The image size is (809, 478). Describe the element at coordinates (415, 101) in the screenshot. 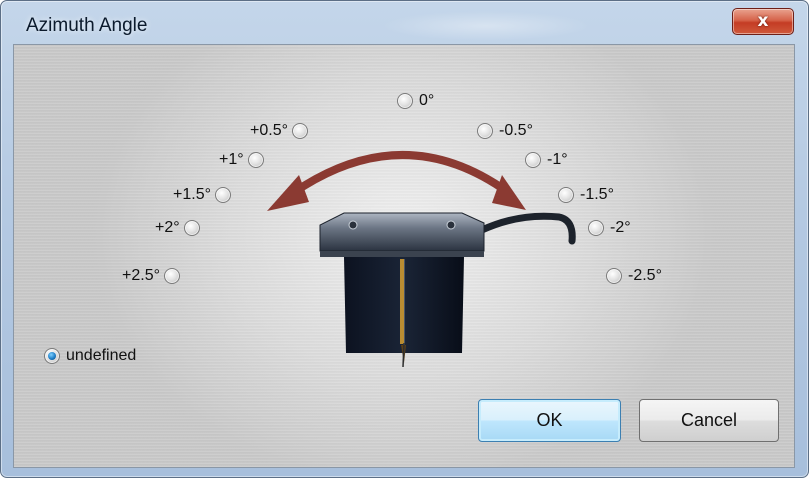

I see `angle-option-0: 0°` at that location.